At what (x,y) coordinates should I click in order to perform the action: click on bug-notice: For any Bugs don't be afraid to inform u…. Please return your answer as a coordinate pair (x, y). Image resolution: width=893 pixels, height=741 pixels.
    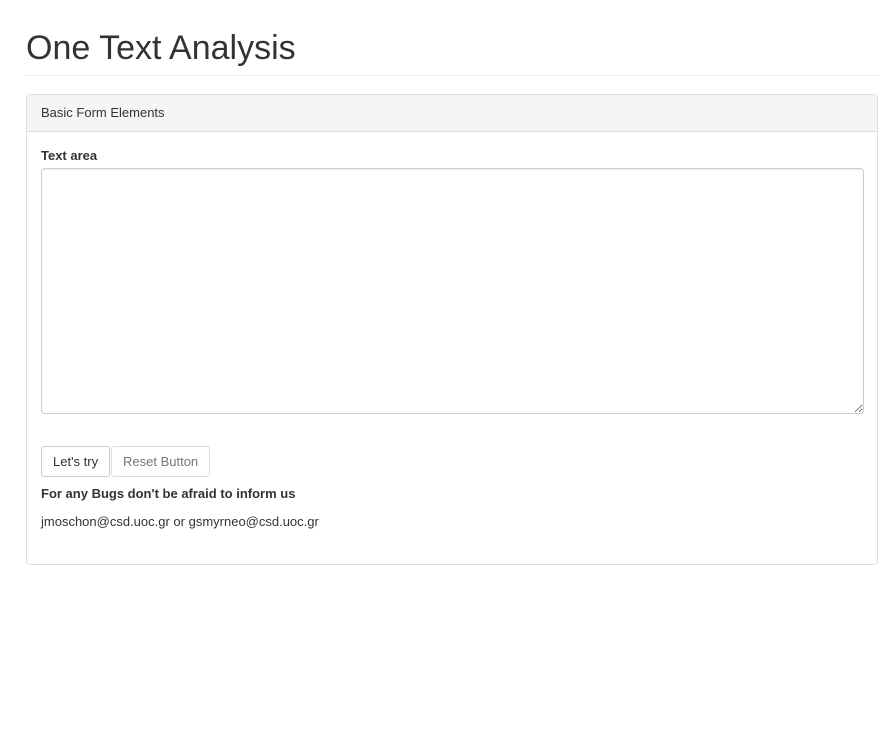
    Looking at the image, I should click on (168, 493).